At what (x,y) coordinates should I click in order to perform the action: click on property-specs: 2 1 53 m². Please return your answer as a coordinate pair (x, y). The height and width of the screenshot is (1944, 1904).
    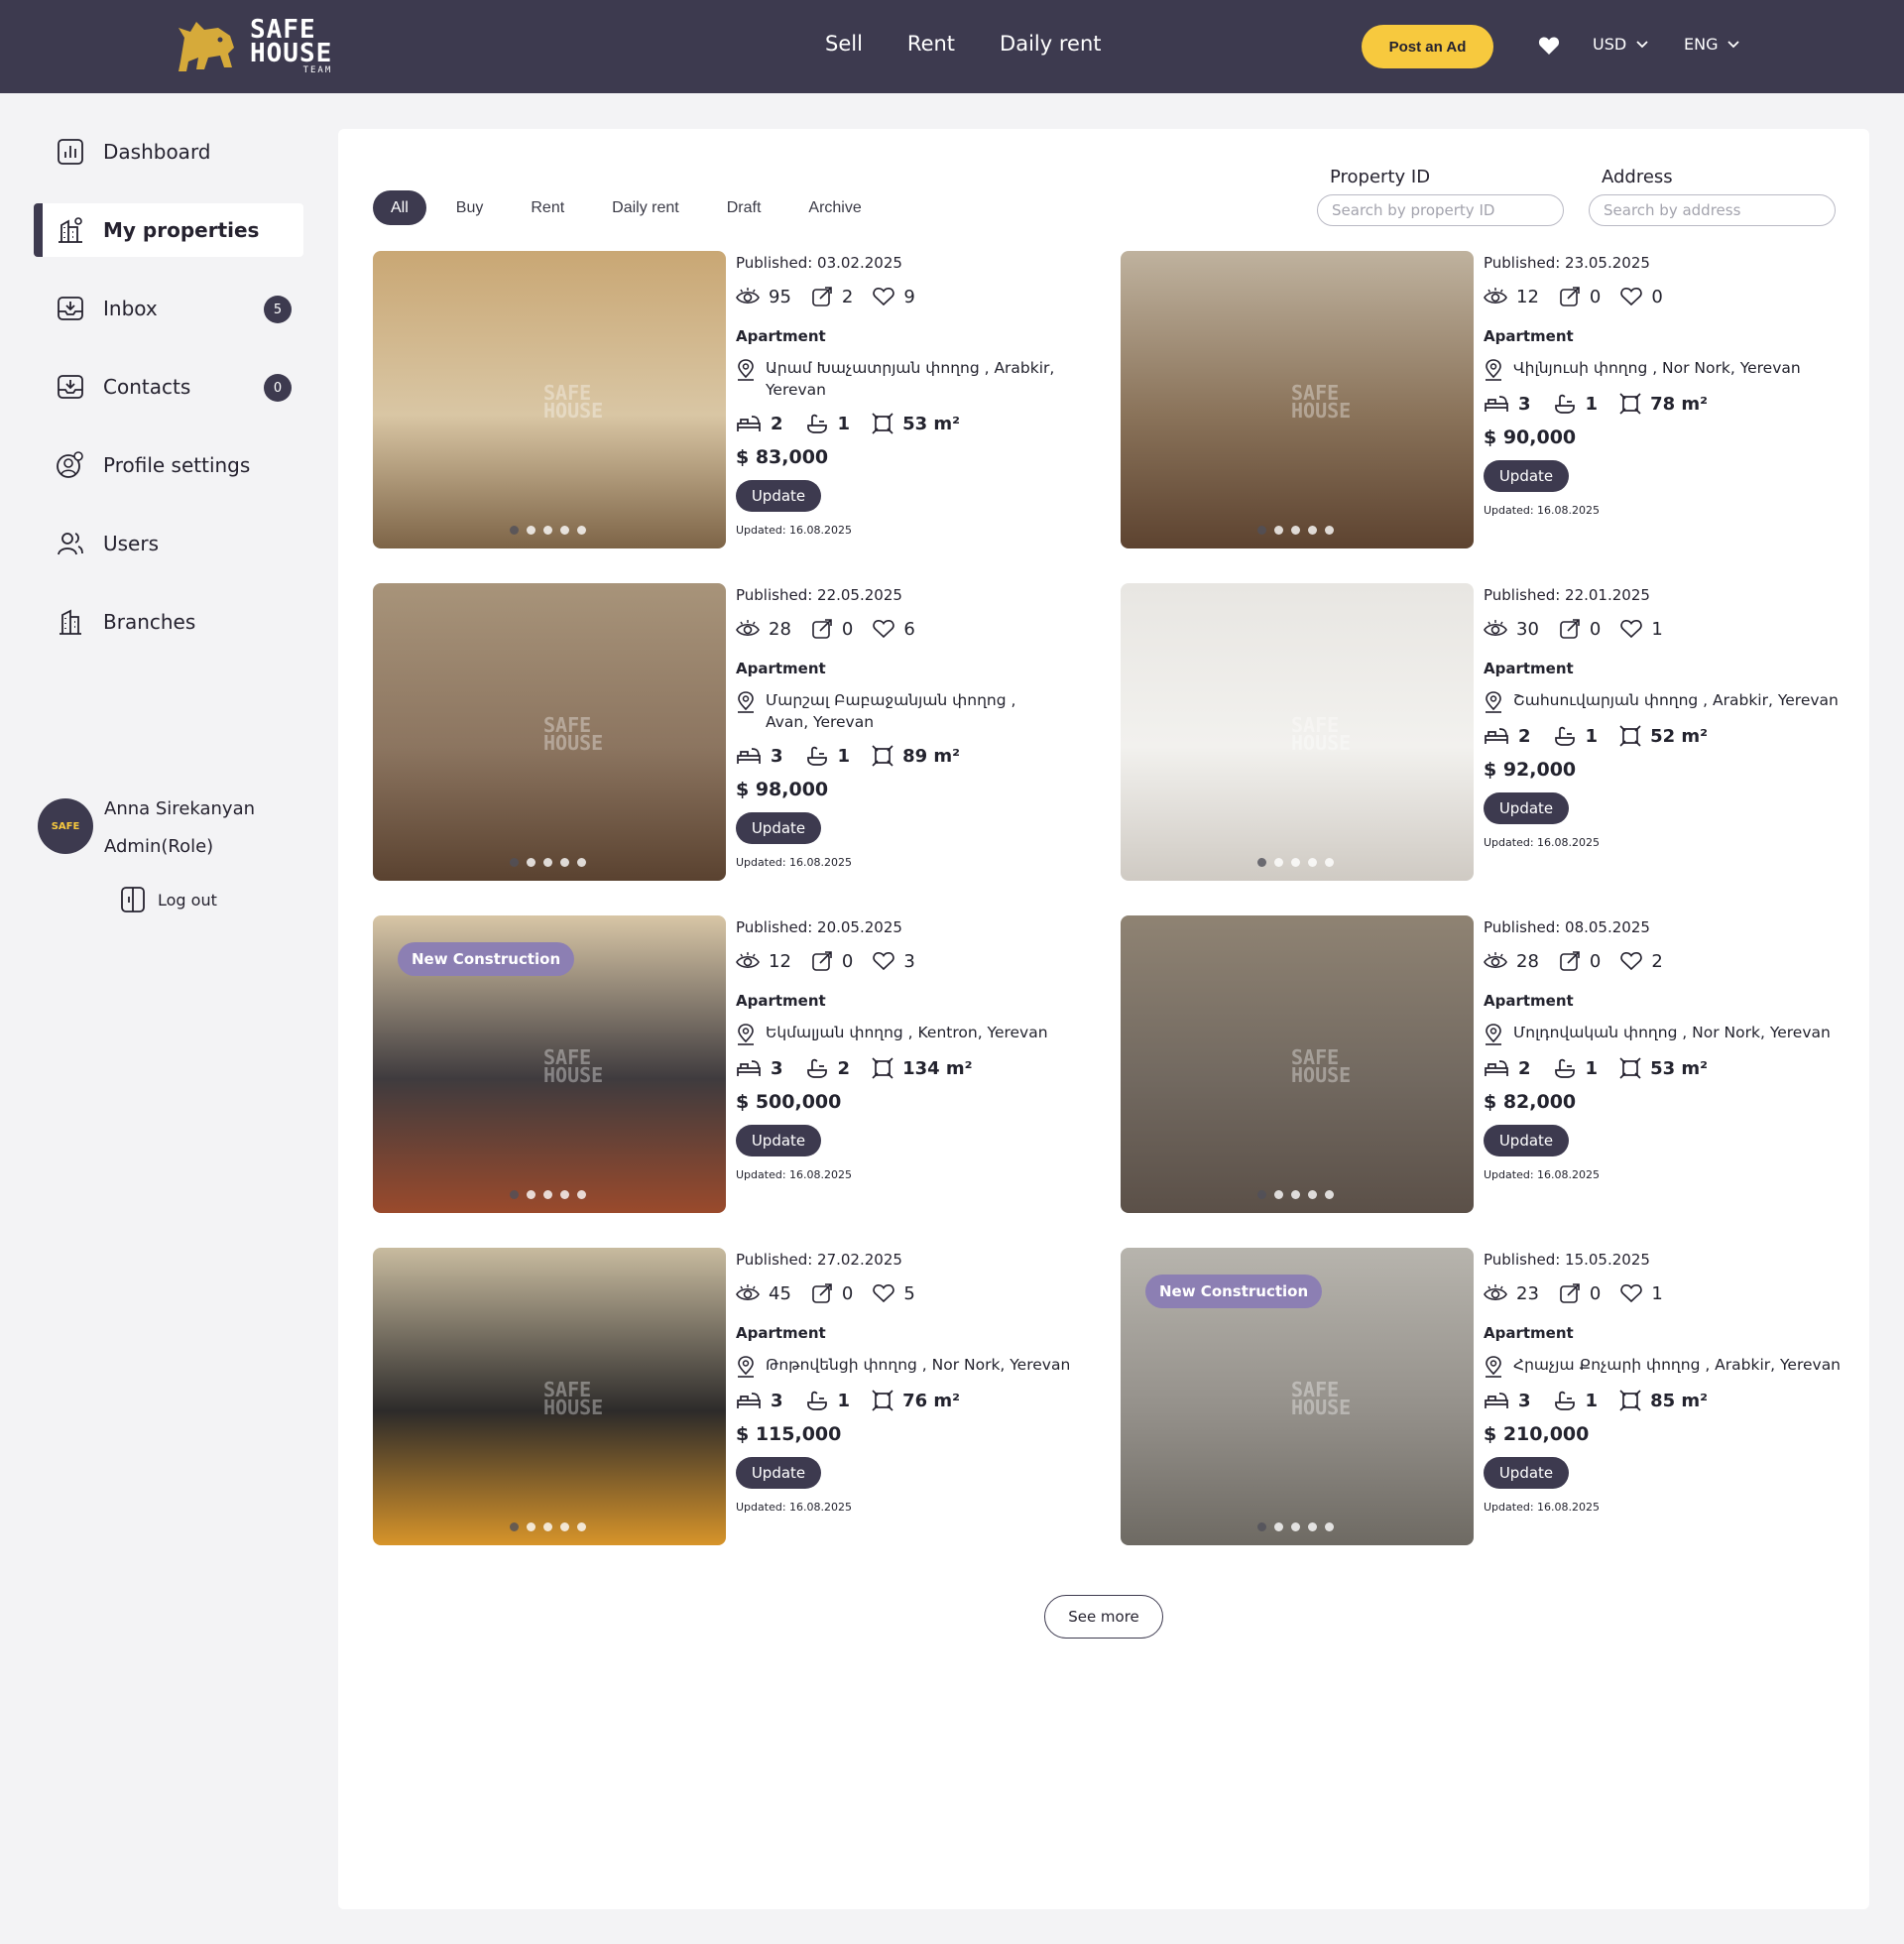
    Looking at the image, I should click on (916, 423).